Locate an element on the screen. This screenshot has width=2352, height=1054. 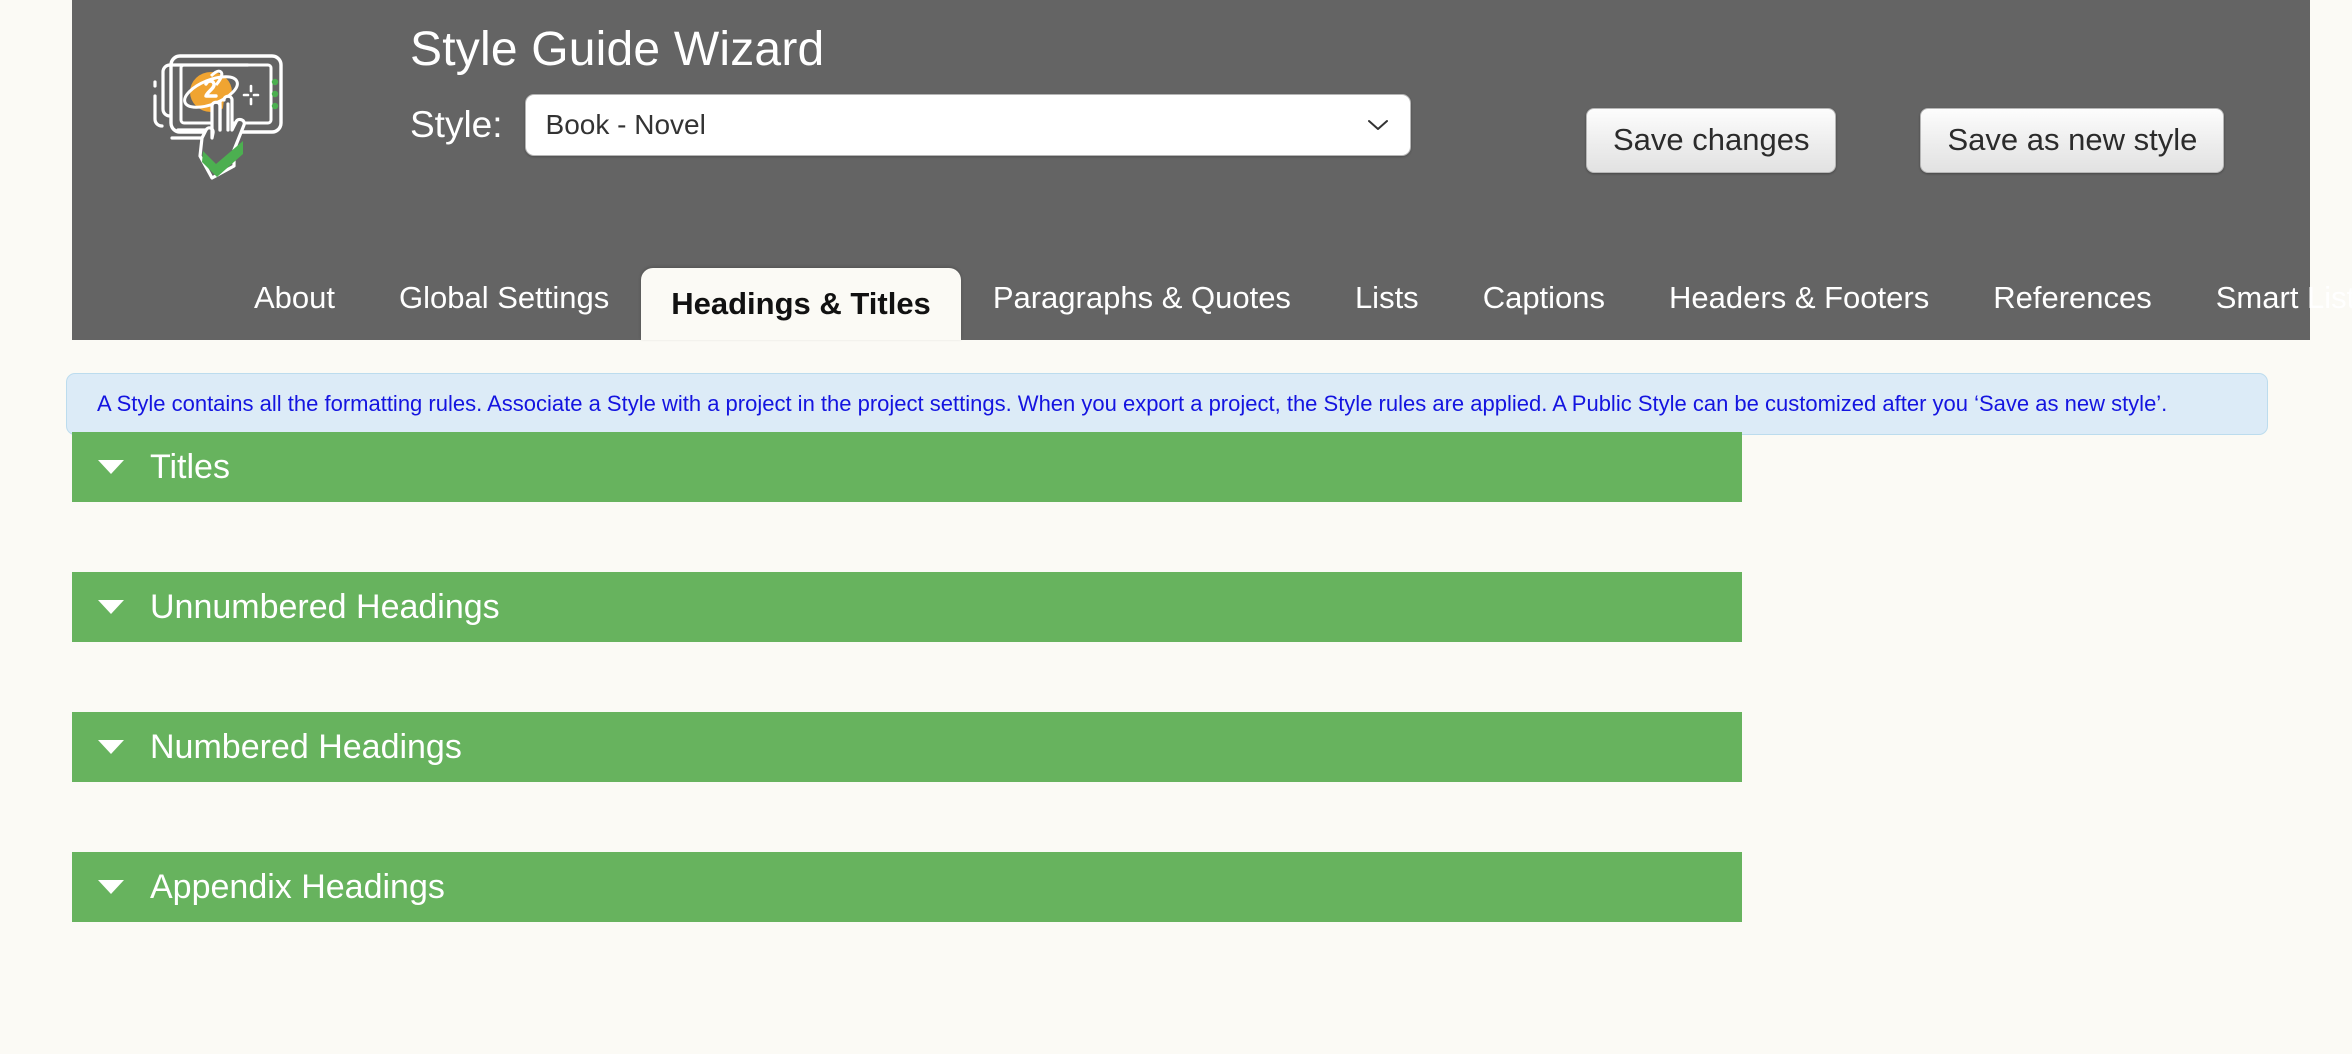
accordion-panel-unnumbered-headings: Unnumbered Headings is located at coordinates (907, 607).